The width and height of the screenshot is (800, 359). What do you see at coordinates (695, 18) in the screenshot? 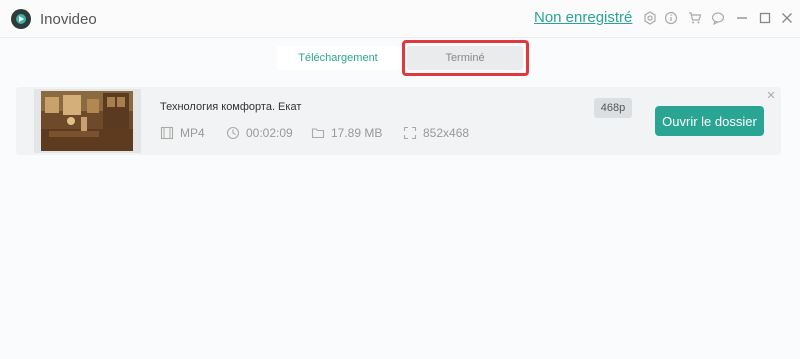
I see `cart-icon` at bounding box center [695, 18].